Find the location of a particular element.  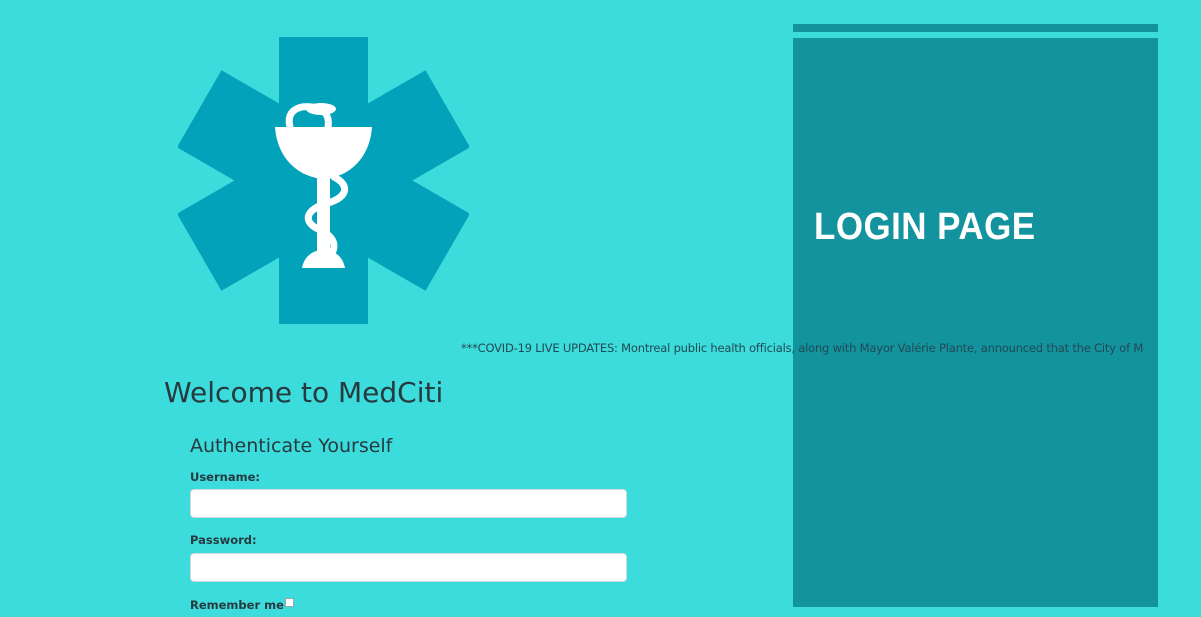

star-of-life-bowl-of-hygieia-icon is located at coordinates (323, 180).